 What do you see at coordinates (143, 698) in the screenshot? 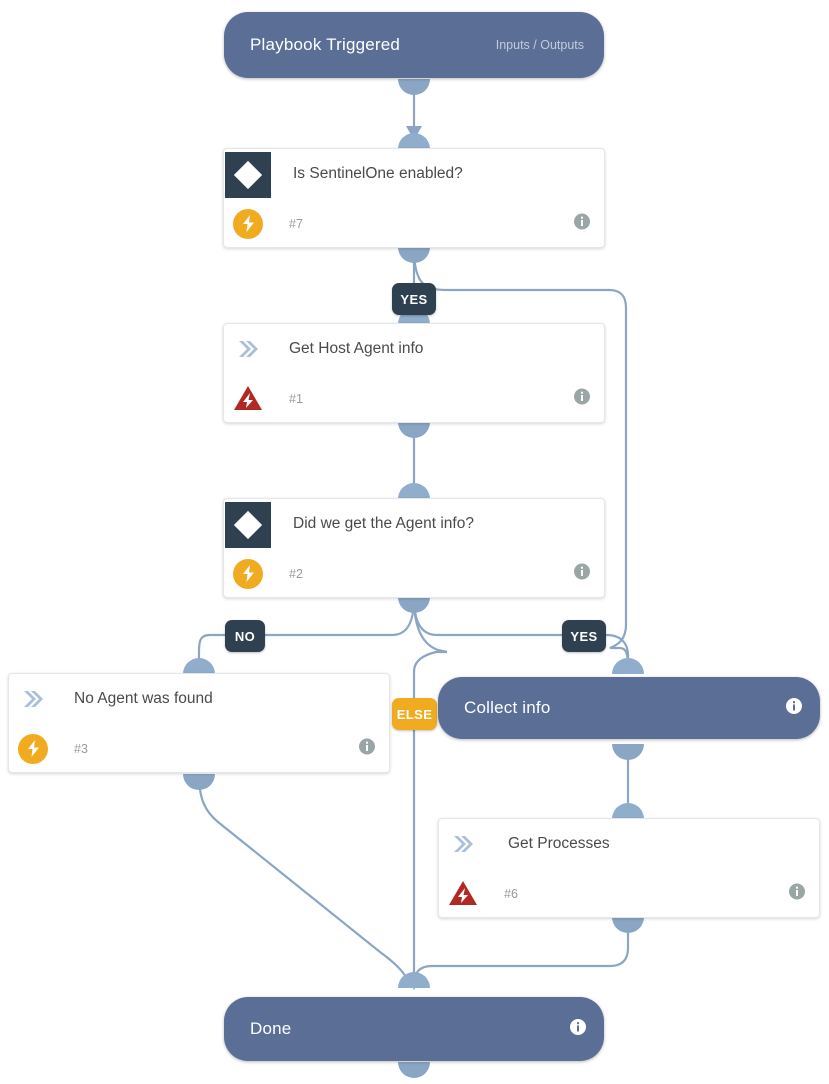
I see `node-title: No Agent was found` at bounding box center [143, 698].